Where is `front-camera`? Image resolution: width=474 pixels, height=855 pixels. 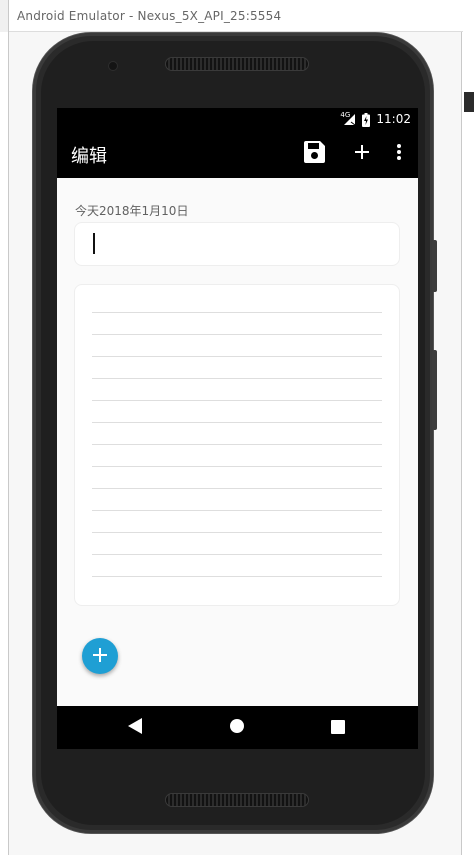
front-camera is located at coordinates (113, 66).